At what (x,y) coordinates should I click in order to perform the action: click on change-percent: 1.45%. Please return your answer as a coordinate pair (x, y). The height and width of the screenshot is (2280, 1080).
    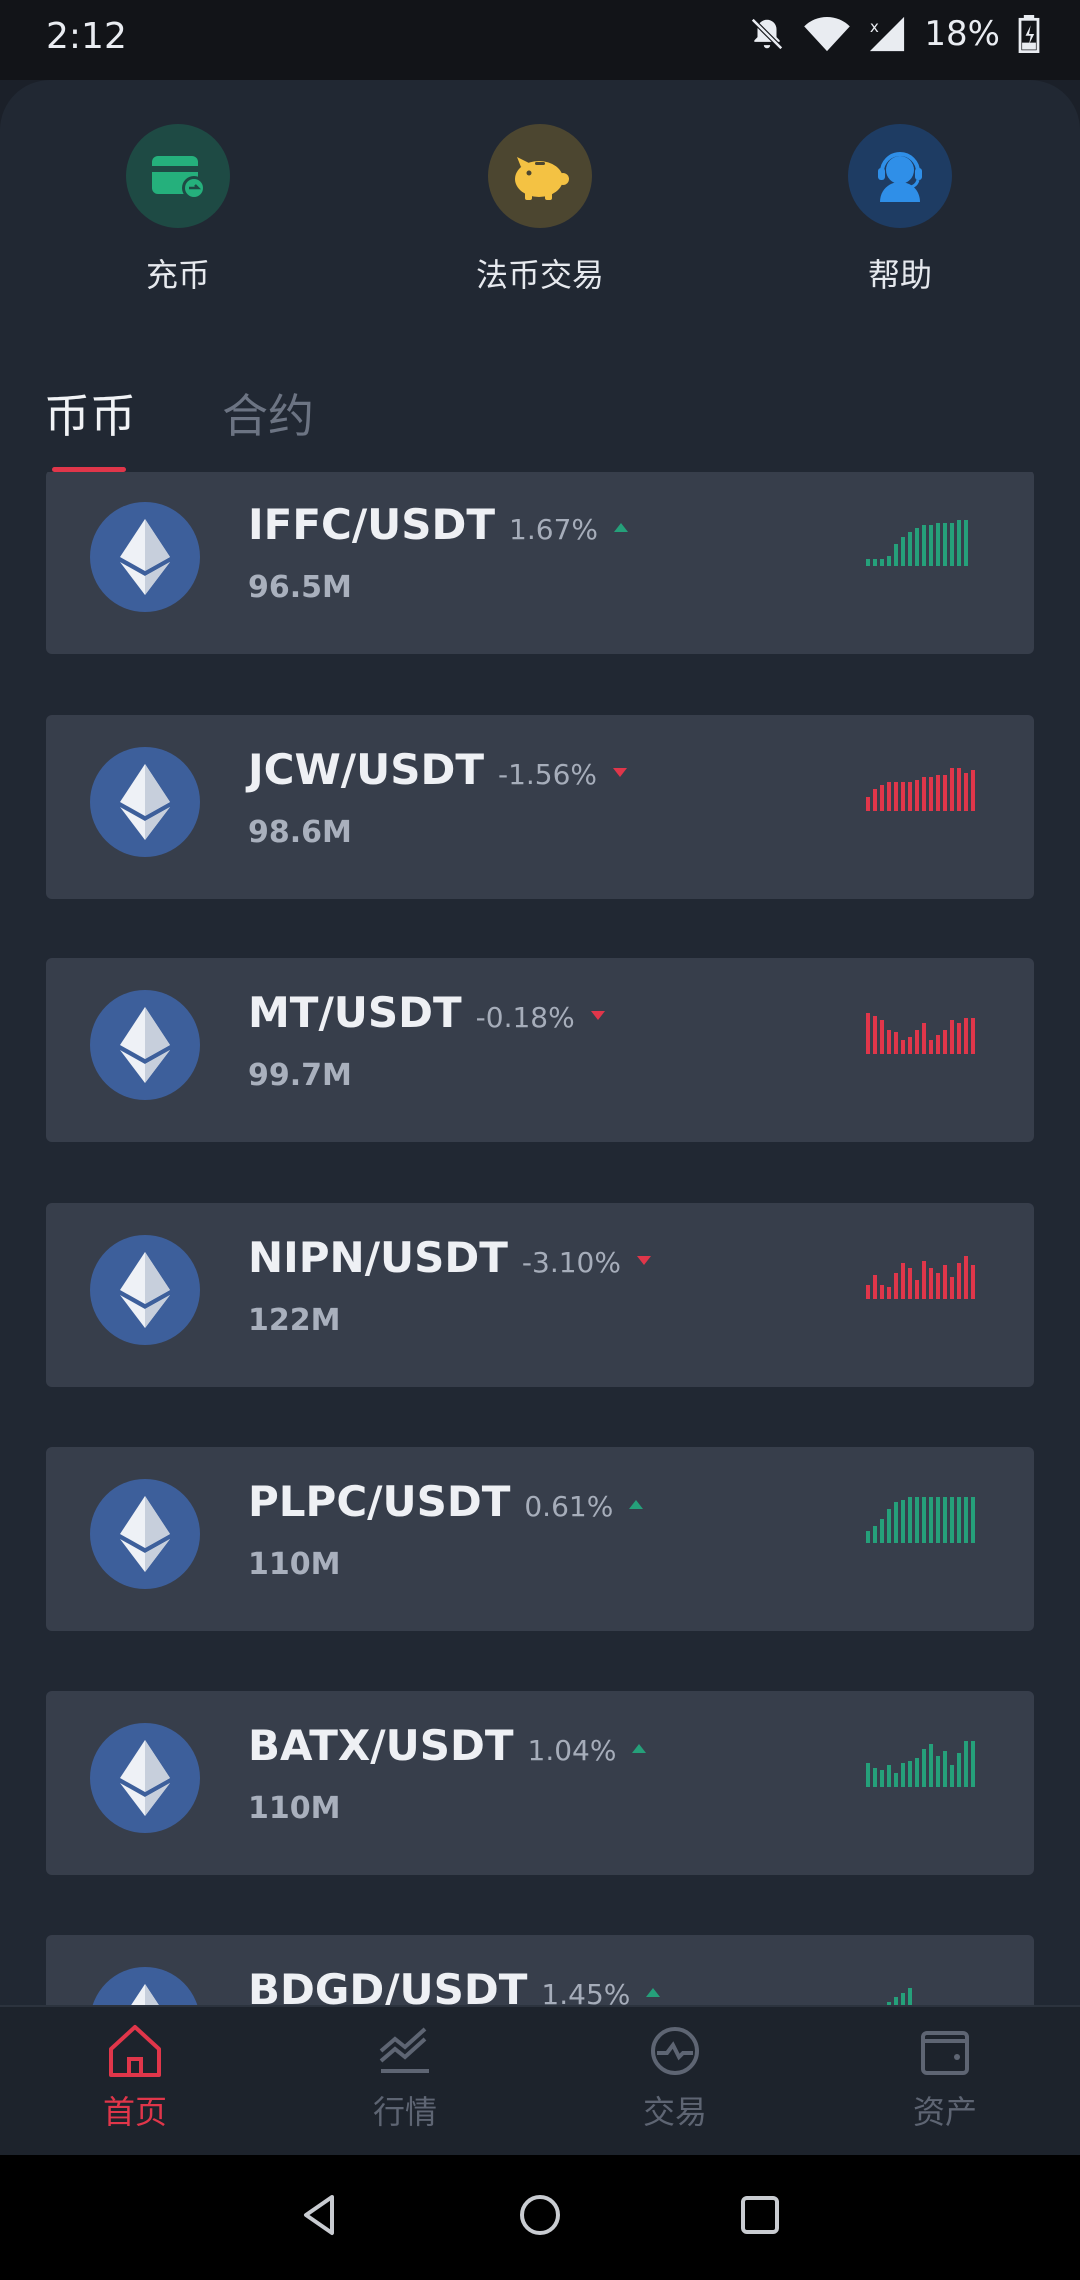
    Looking at the image, I should click on (586, 1991).